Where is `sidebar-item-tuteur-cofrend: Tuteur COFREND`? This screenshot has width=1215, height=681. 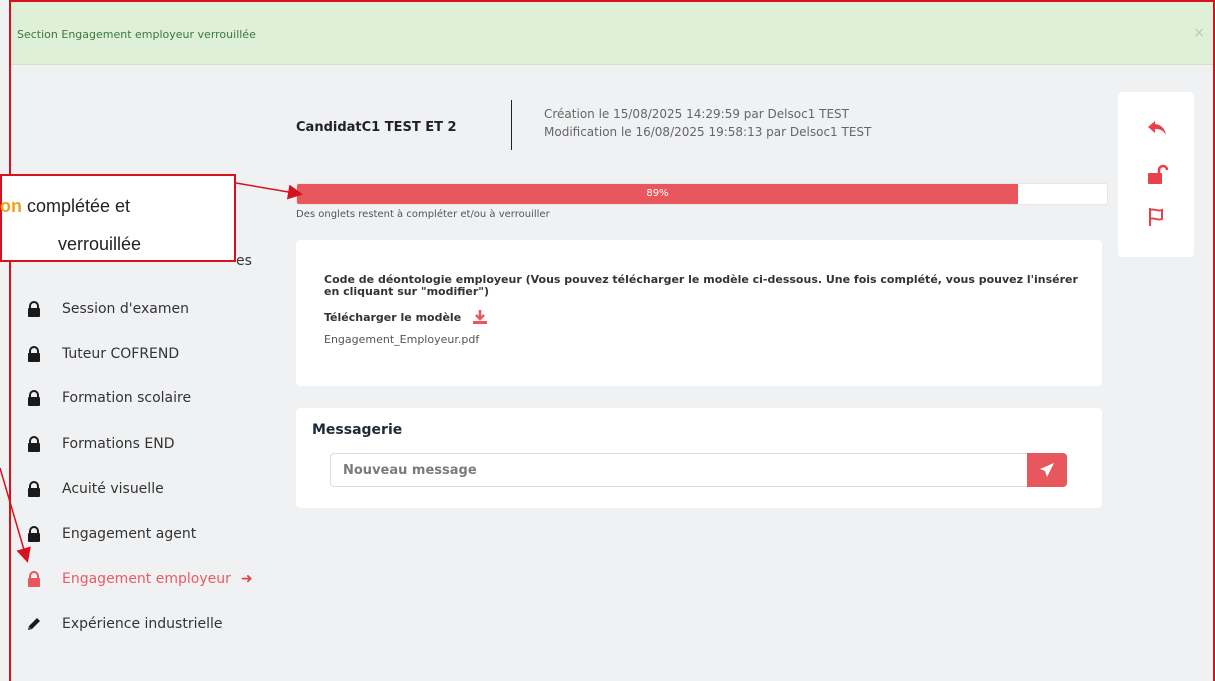
sidebar-item-tuteur-cofrend: Tuteur COFREND is located at coordinates (102, 354).